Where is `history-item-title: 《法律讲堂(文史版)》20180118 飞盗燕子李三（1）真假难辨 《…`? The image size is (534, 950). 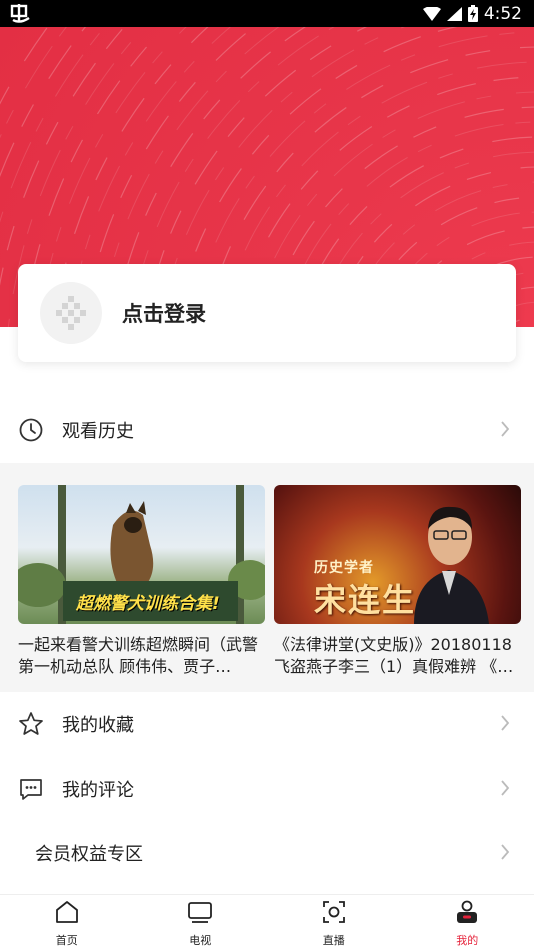 history-item-title: 《法律讲堂(文史版)》20180118 飞盗燕子李三（1）真假难辨 《… is located at coordinates (397, 656).